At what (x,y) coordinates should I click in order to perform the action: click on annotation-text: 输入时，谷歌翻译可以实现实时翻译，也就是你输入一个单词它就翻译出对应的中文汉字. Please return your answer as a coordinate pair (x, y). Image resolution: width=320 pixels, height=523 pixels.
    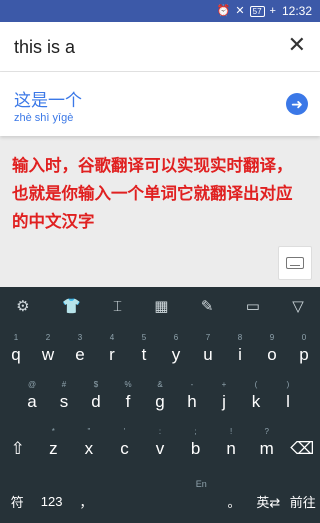
    Looking at the image, I should click on (152, 194).